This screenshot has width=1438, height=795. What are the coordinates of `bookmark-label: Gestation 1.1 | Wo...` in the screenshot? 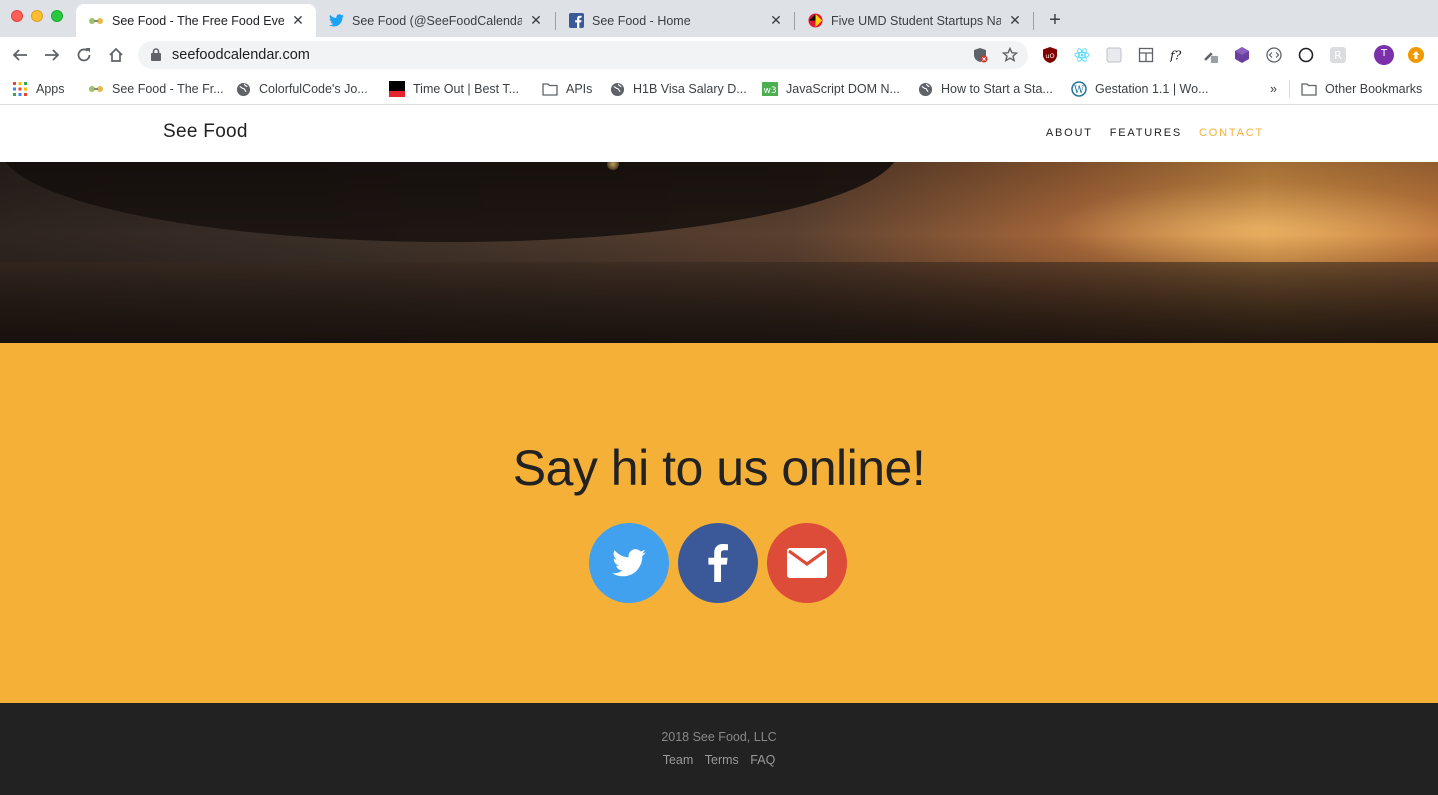 It's located at (1152, 89).